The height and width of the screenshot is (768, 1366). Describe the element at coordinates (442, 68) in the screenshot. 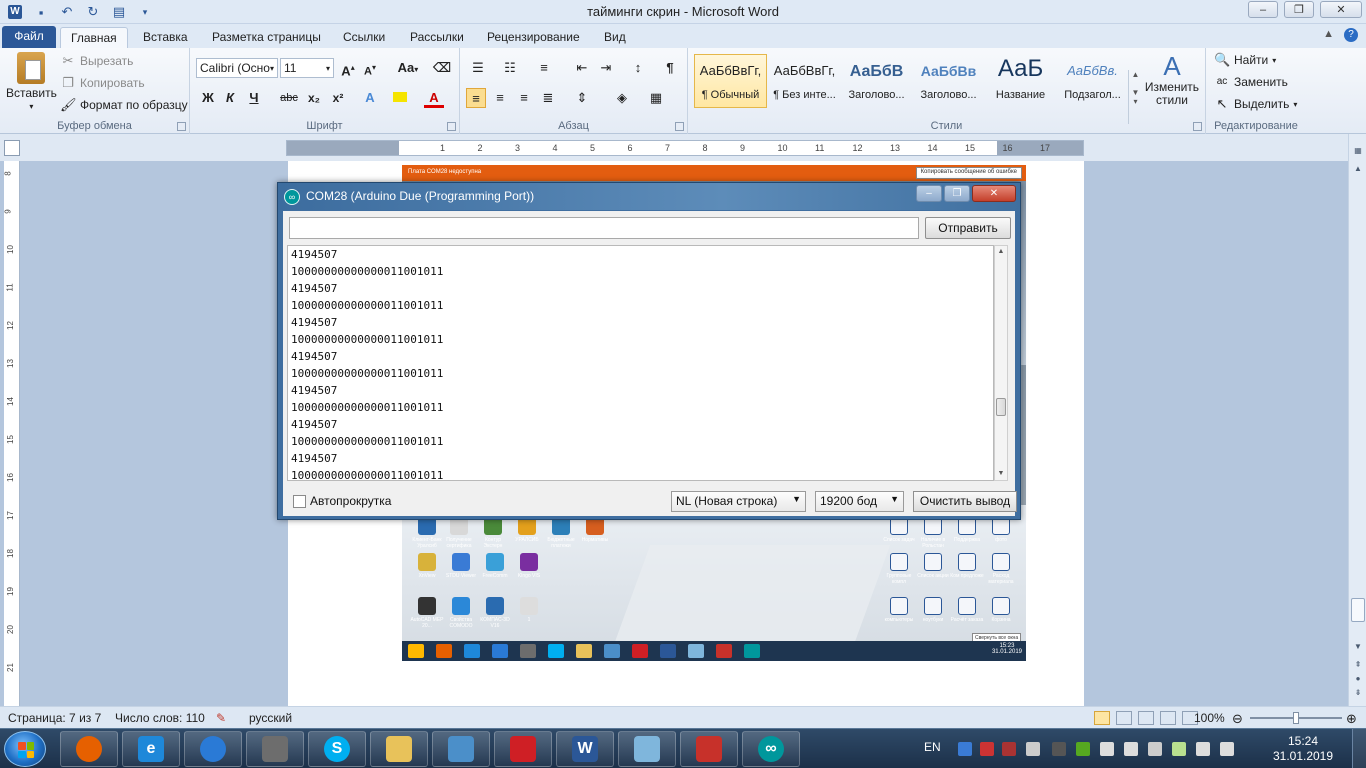

I see `clear-formatting-icon: ⌫` at that location.